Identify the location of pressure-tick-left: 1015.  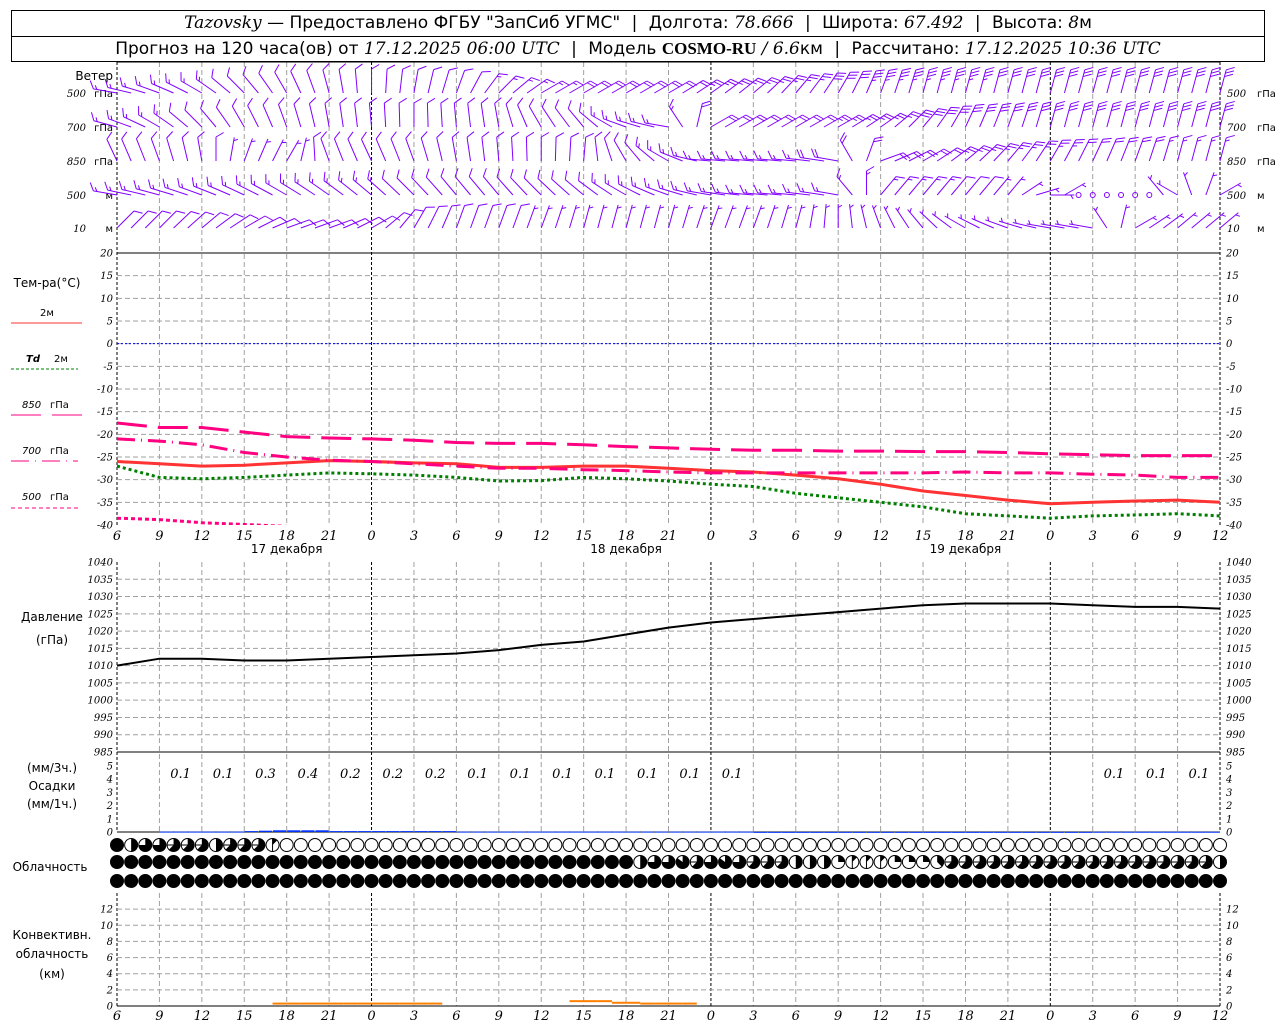
(100, 649).